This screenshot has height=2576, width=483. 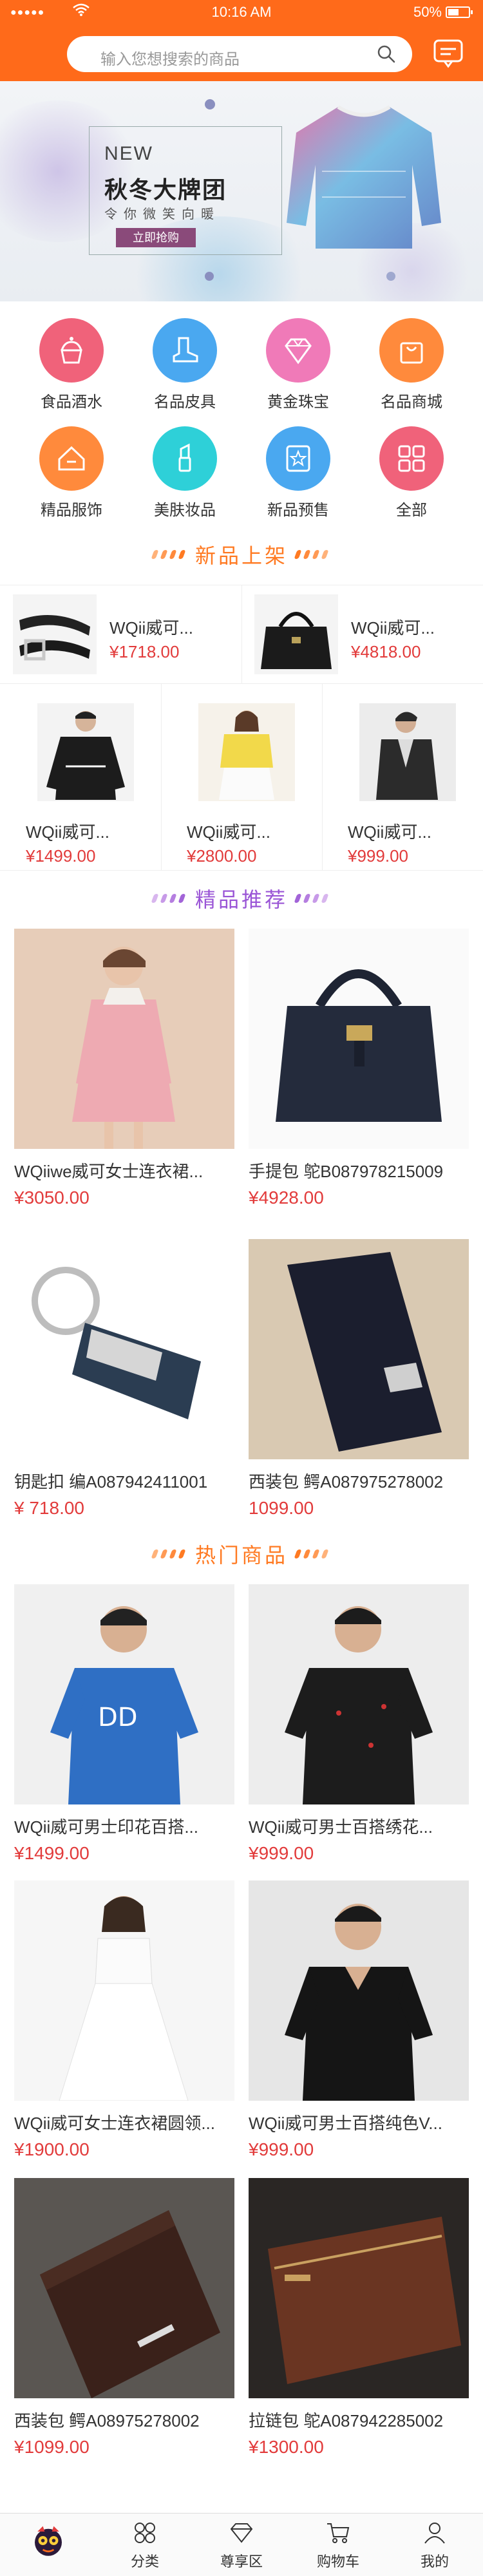 What do you see at coordinates (359, 2318) in the screenshot?
I see `product-card: 拉链包 鸵A087942285002 ¥1300.00` at bounding box center [359, 2318].